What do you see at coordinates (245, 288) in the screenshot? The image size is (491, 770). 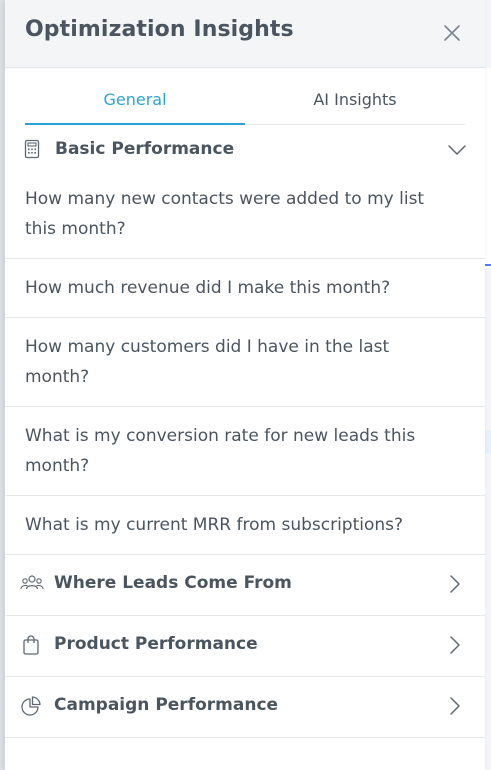 I see `question-revenue: How much revenue did I make this month?` at bounding box center [245, 288].